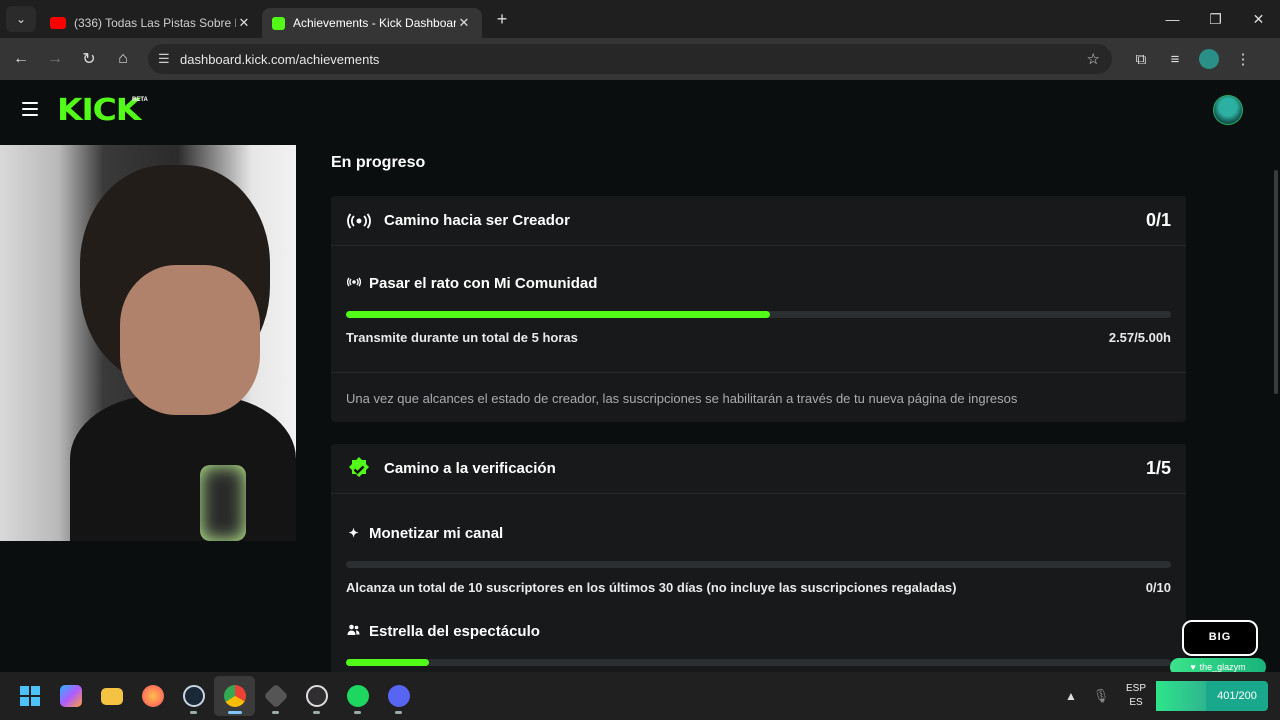  Describe the element at coordinates (1209, 59) in the screenshot. I see `profile-avatar` at that location.